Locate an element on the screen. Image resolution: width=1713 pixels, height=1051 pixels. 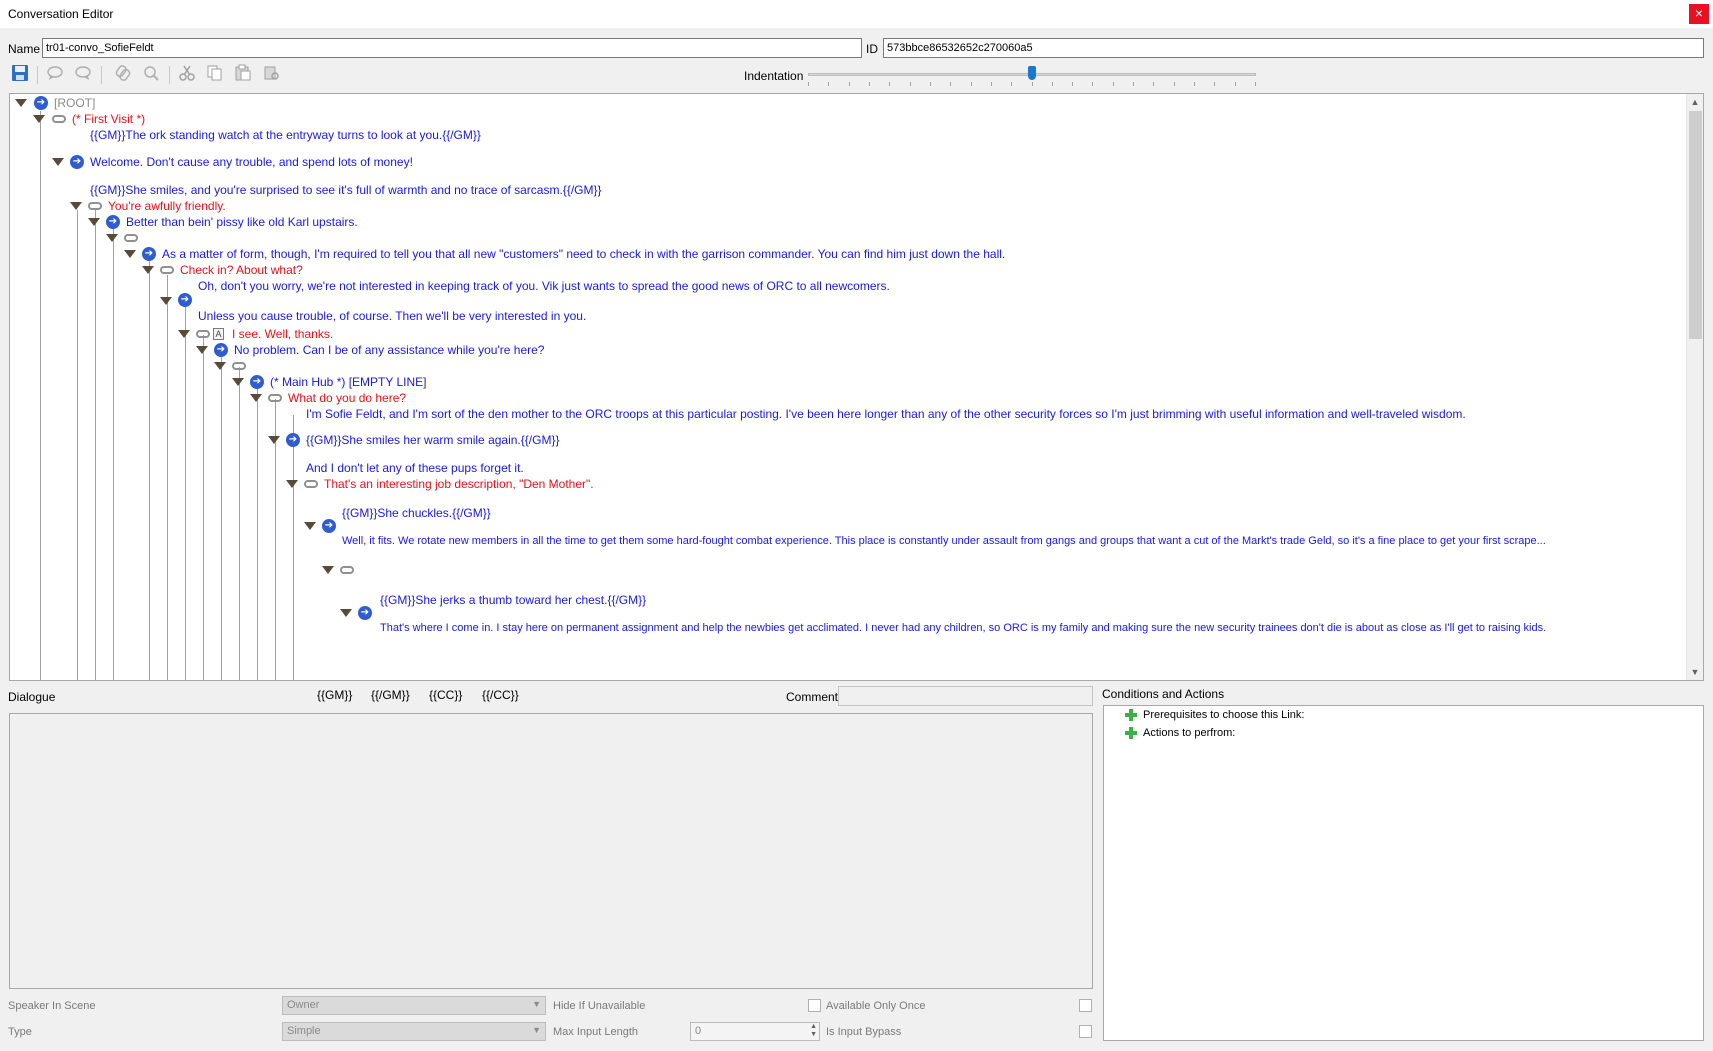
actions-item: Actions to perfrom: is located at coordinates (1180, 733).